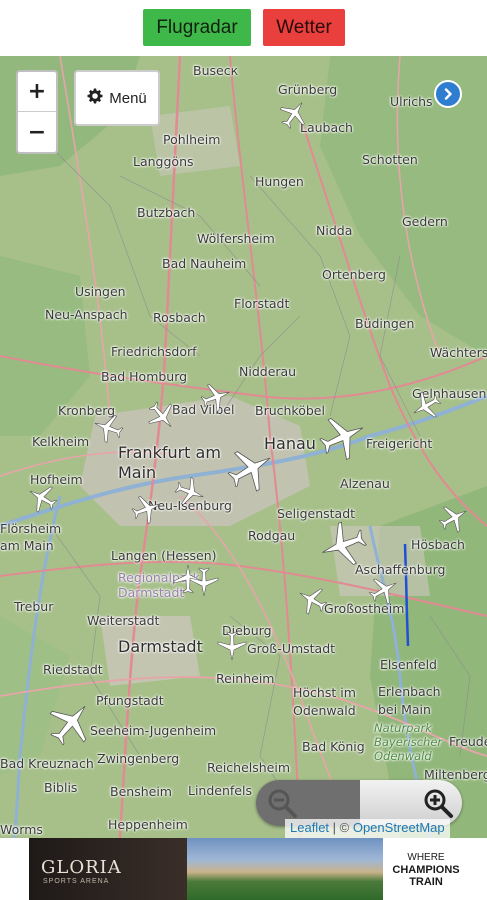 Image resolution: width=487 pixels, height=900 pixels. I want to click on place-label: Kelkheim, so click(61, 441).